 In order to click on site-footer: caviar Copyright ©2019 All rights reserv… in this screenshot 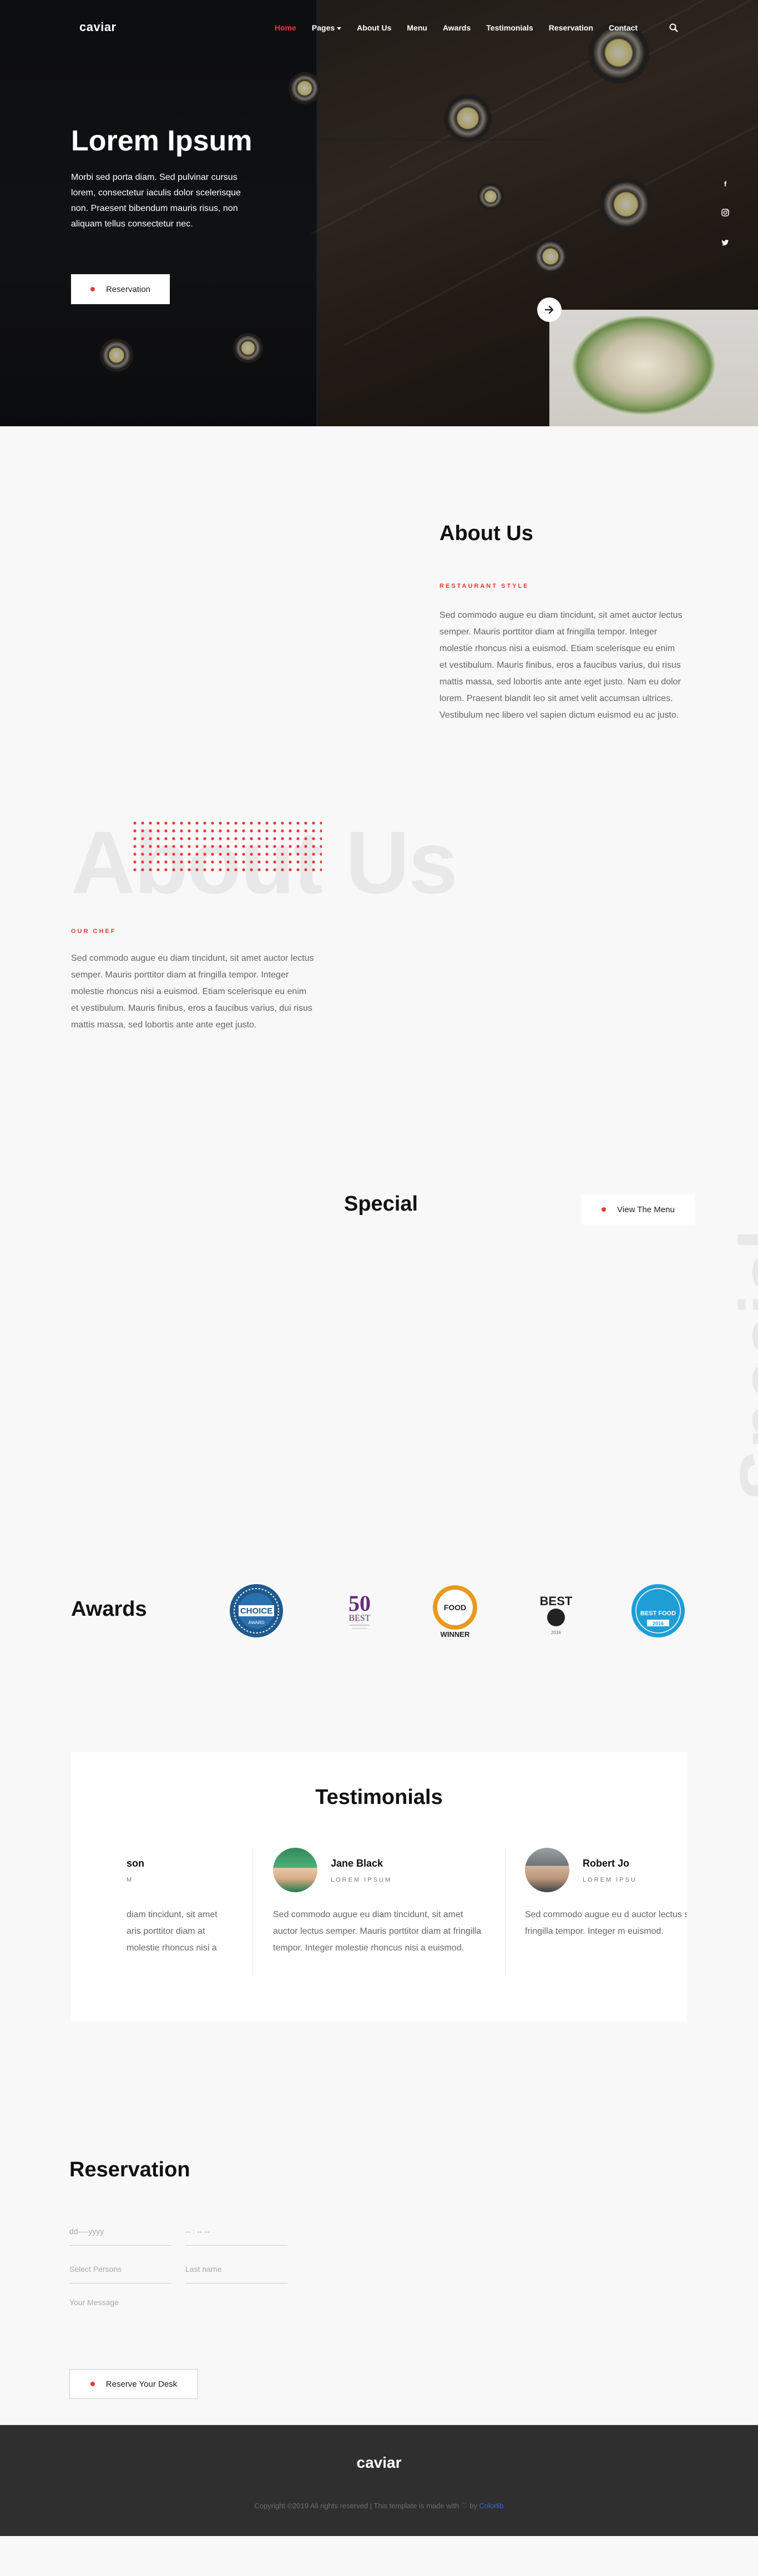, I will do `click(379, 2480)`.